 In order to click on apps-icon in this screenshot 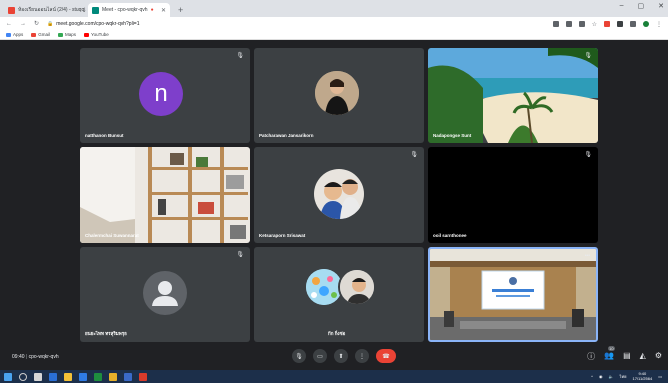, I will do `click(8, 34)`.